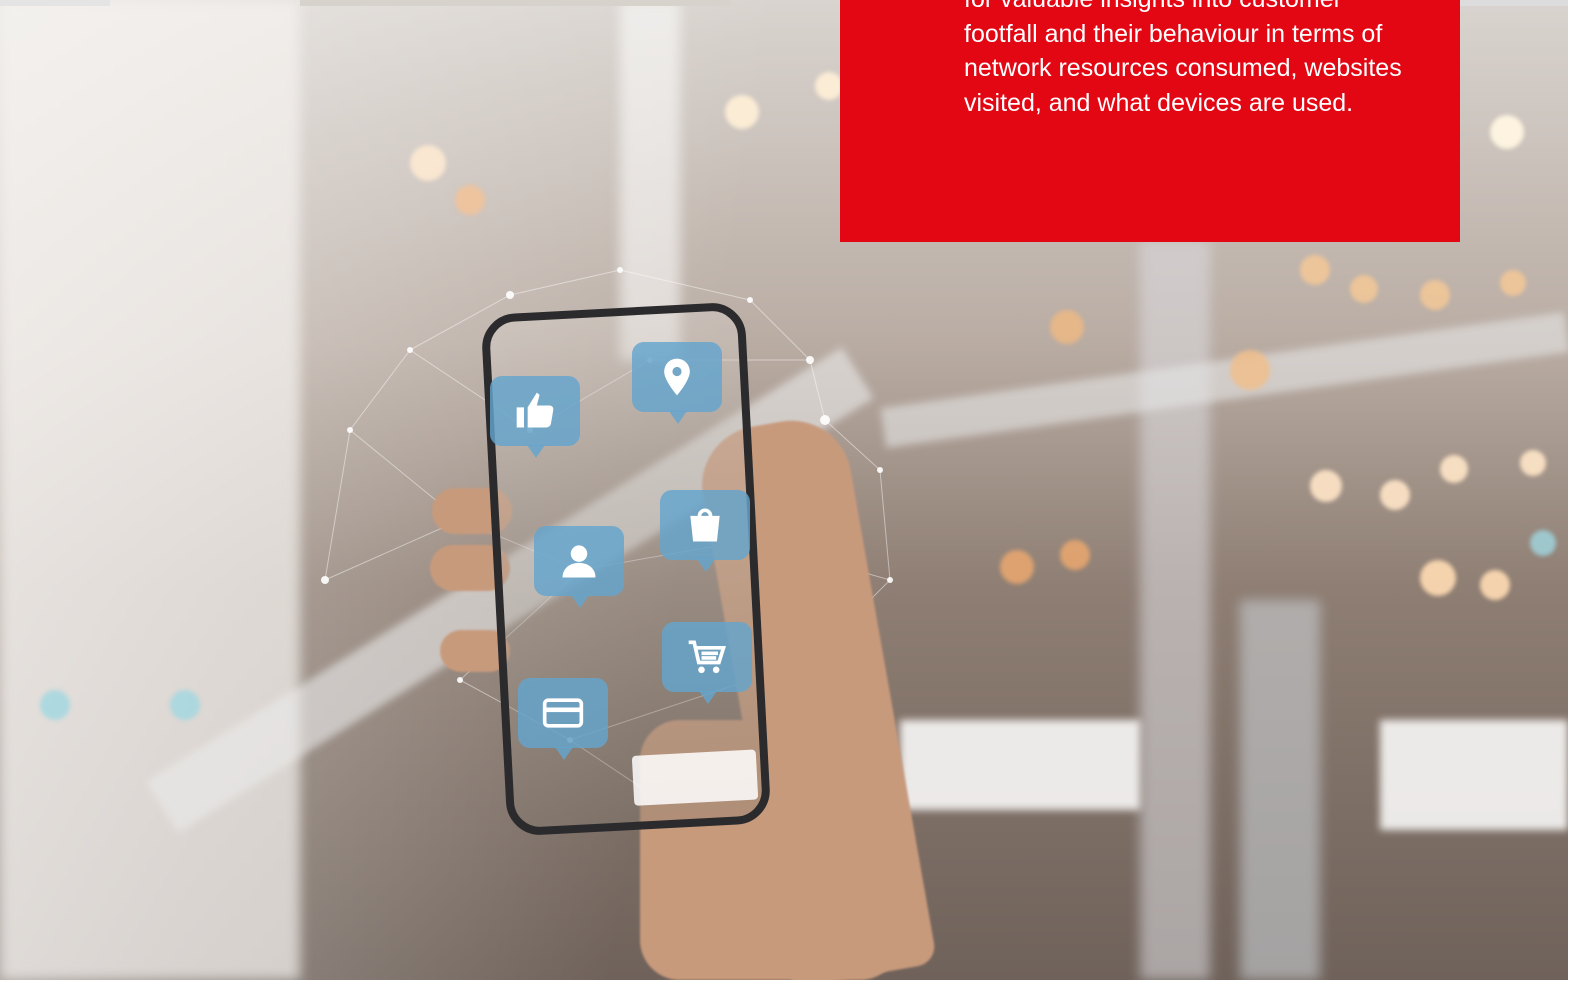  What do you see at coordinates (515, 3) in the screenshot?
I see `top-strip-center` at bounding box center [515, 3].